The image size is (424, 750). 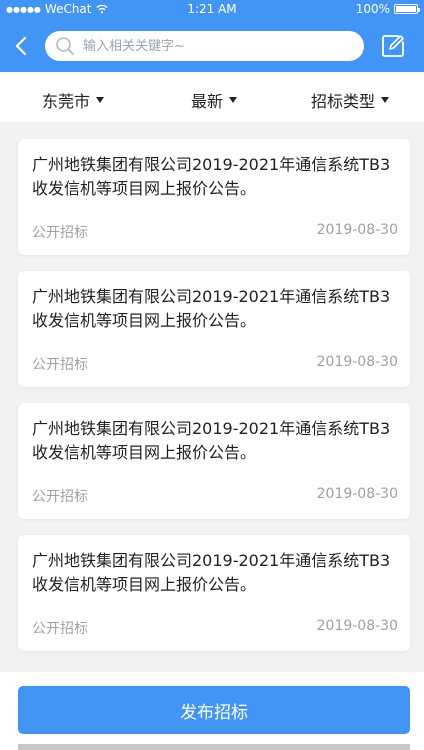 What do you see at coordinates (207, 101) in the screenshot?
I see `filter-sort-label: 最新` at bounding box center [207, 101].